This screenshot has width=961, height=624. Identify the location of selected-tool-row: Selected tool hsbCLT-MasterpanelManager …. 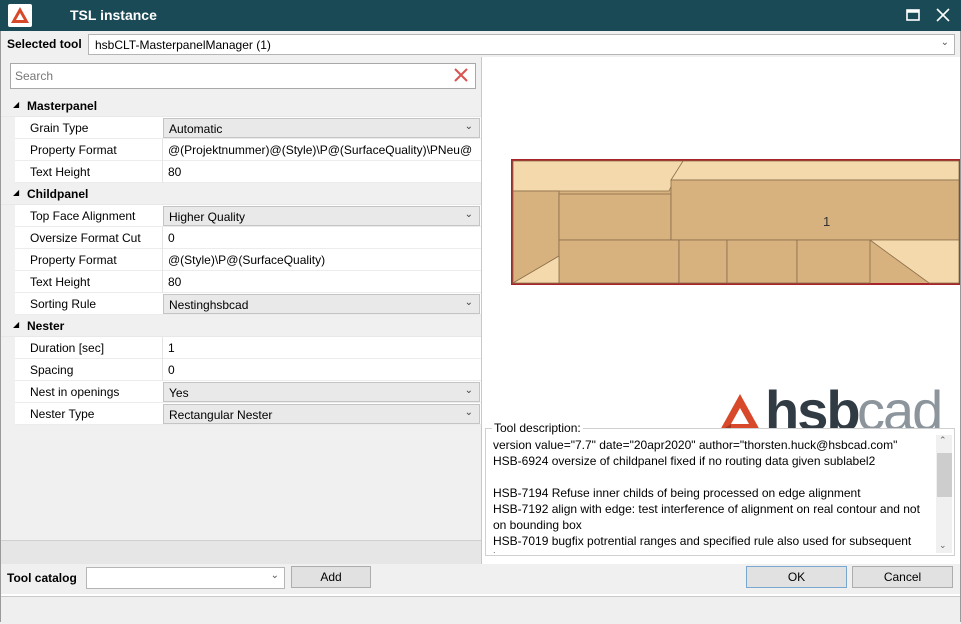
(480, 44).